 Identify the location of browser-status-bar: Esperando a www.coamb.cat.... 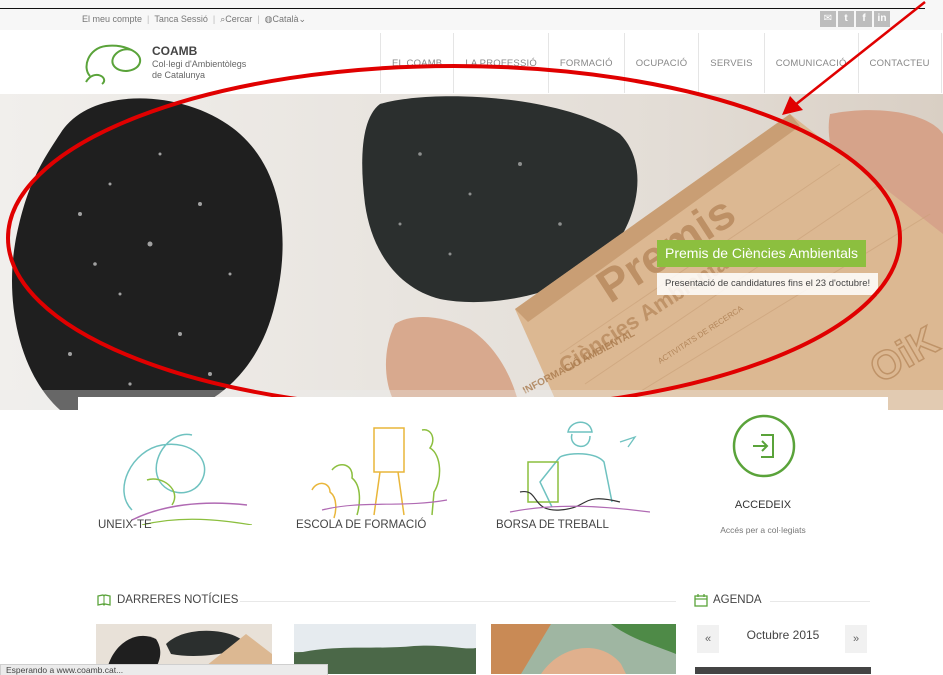
(164, 669).